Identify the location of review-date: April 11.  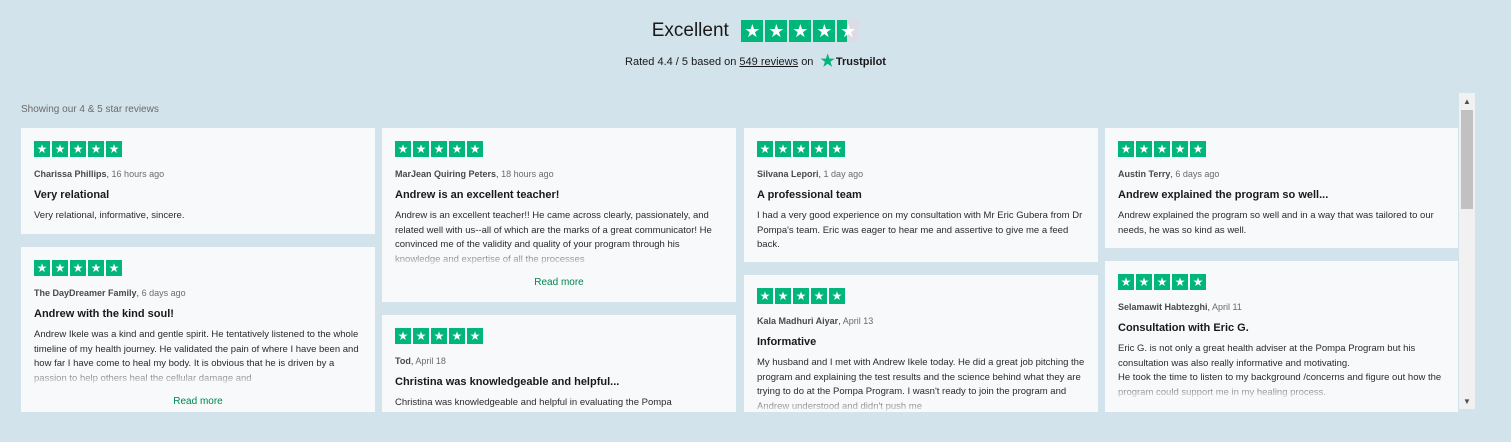
(1227, 307).